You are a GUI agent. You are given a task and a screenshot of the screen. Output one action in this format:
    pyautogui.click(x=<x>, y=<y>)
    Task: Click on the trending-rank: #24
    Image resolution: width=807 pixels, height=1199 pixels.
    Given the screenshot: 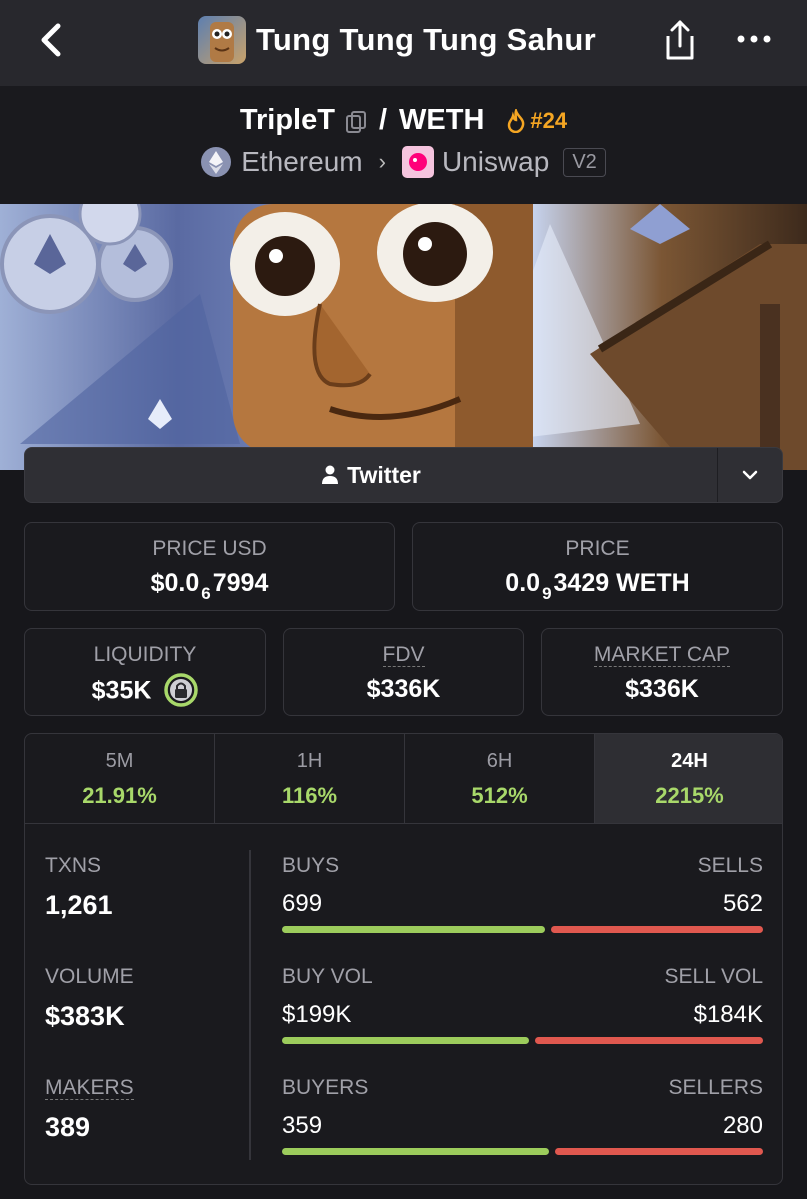 What is the action you would take?
    pyautogui.click(x=536, y=121)
    